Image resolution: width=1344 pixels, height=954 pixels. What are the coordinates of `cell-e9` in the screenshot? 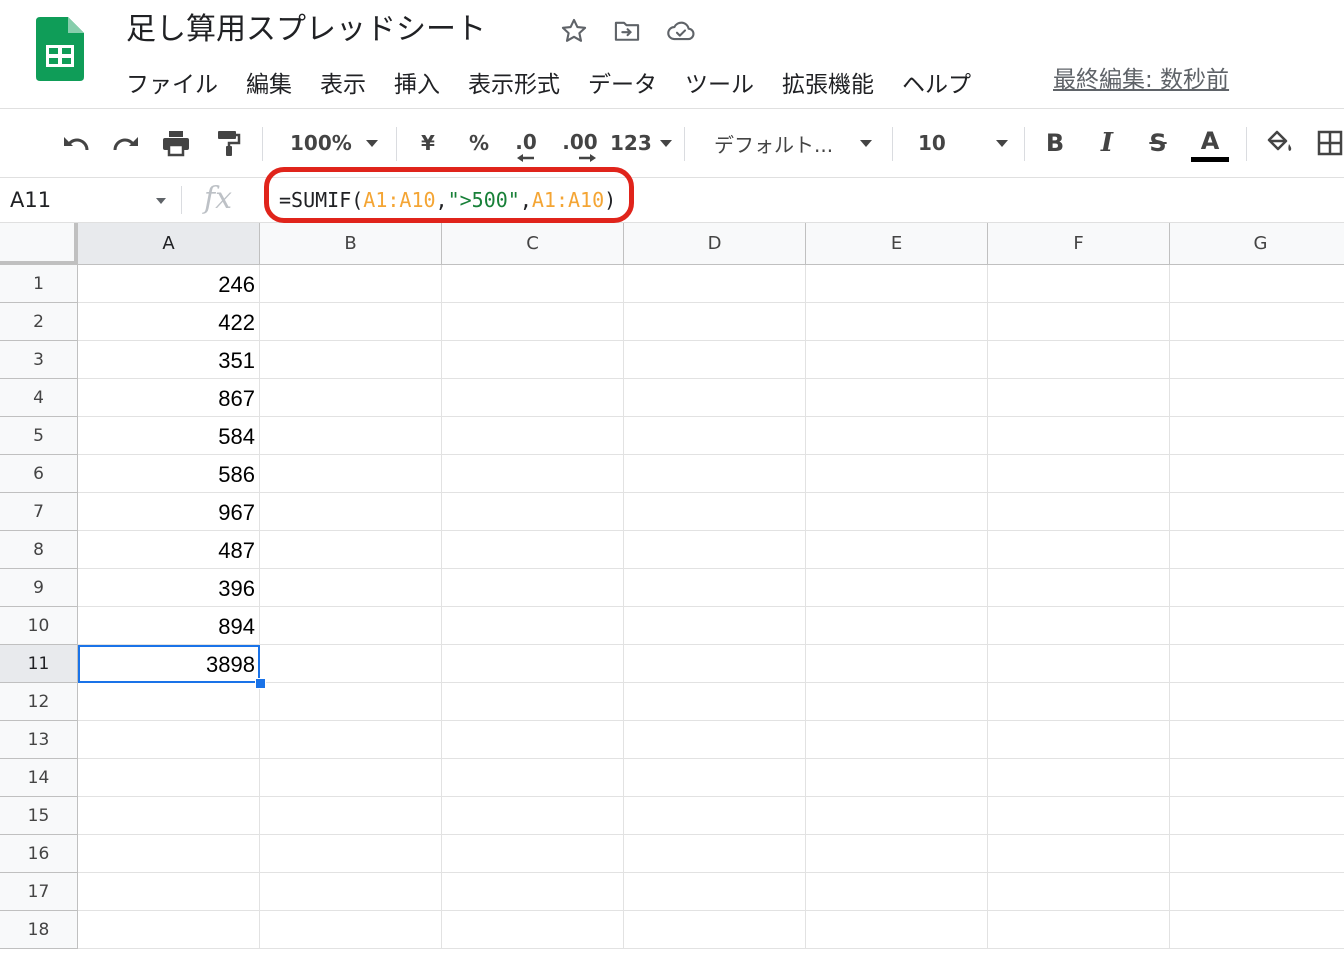 It's located at (897, 588).